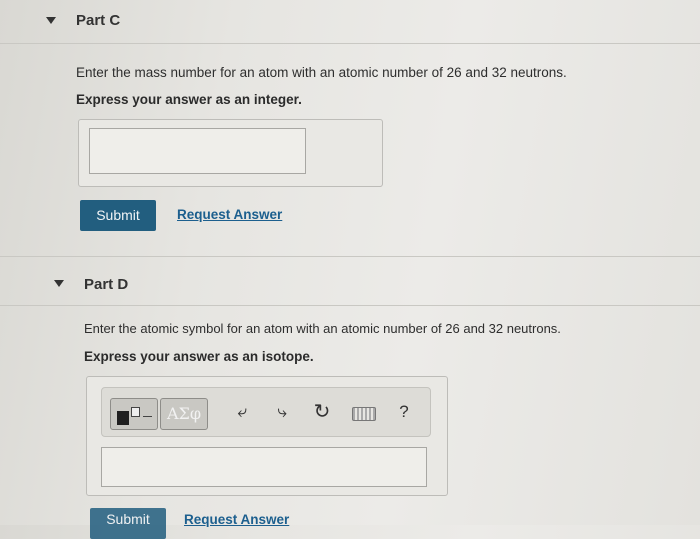 The image size is (700, 539). I want to click on part-d-answer-container: ΑΣφ ⤶ ⤷ ↻ ?, so click(267, 436).